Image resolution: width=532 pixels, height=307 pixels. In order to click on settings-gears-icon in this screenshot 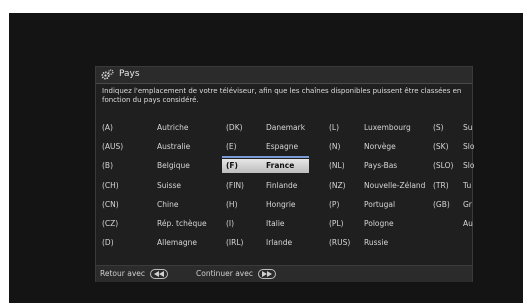, I will do `click(107, 74)`.